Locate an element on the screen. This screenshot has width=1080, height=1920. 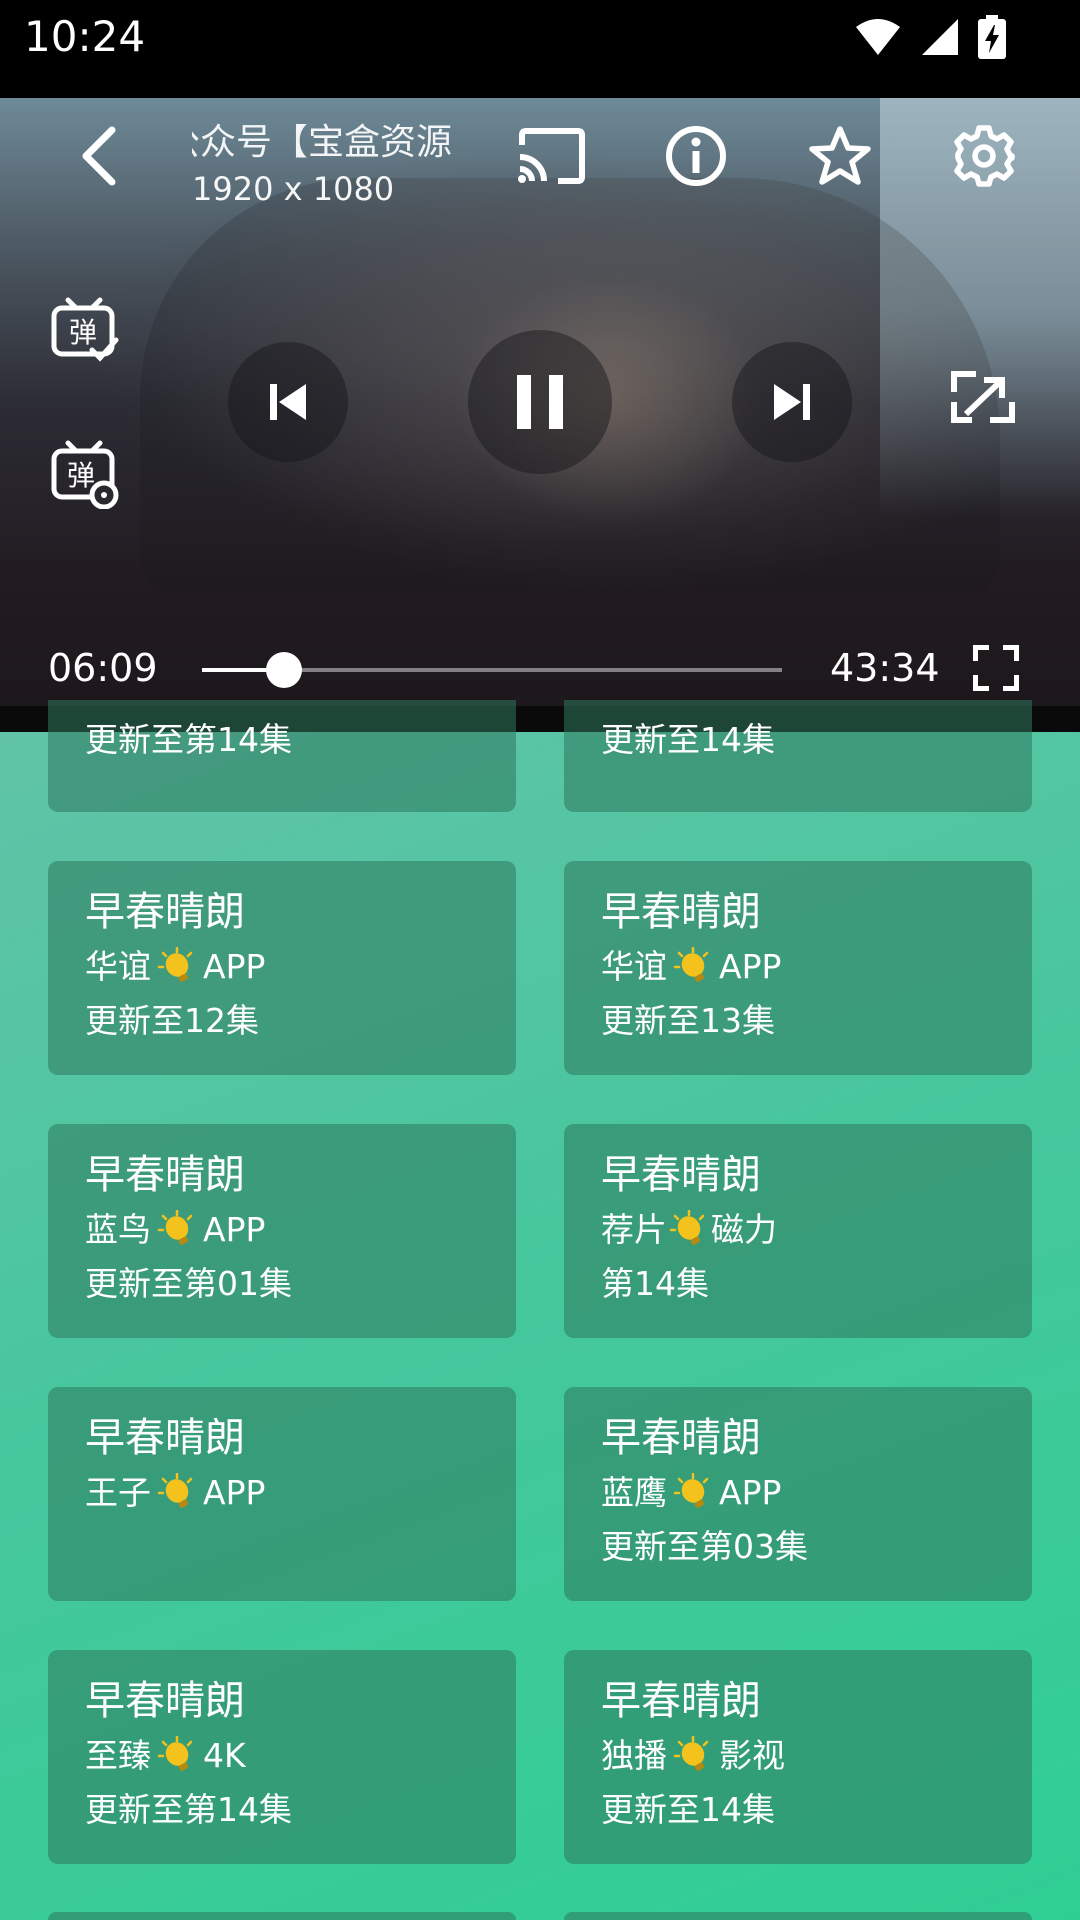
card-source: 王子 APP is located at coordinates (175, 1493).